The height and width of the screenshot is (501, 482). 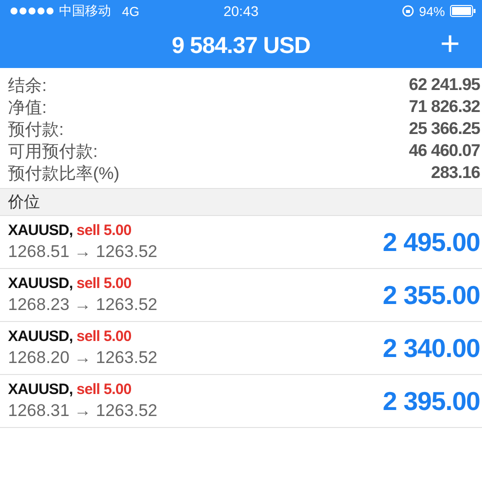 I want to click on position-row: XAUUSD, sell 5.00 1268.31 → 1263.52 2 395.00, so click(x=241, y=401).